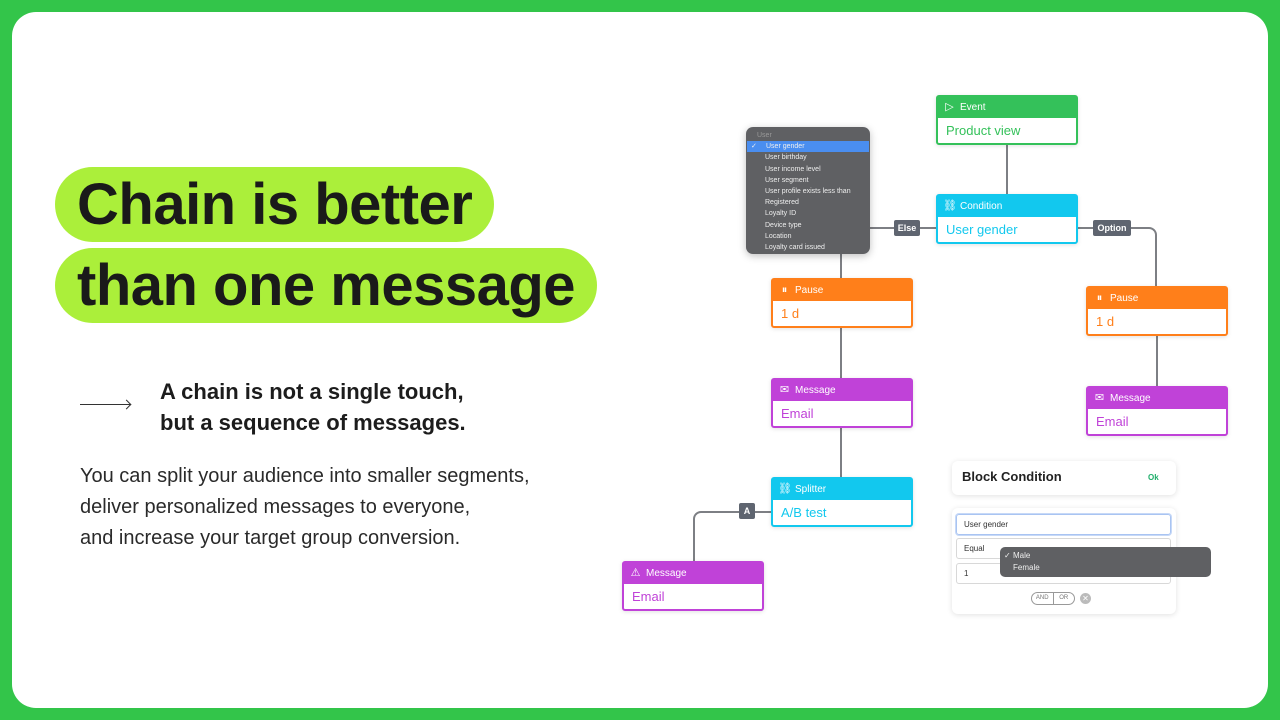 The width and height of the screenshot is (1280, 720). What do you see at coordinates (1157, 411) in the screenshot?
I see `message-node-right: ✉ Message Email` at bounding box center [1157, 411].